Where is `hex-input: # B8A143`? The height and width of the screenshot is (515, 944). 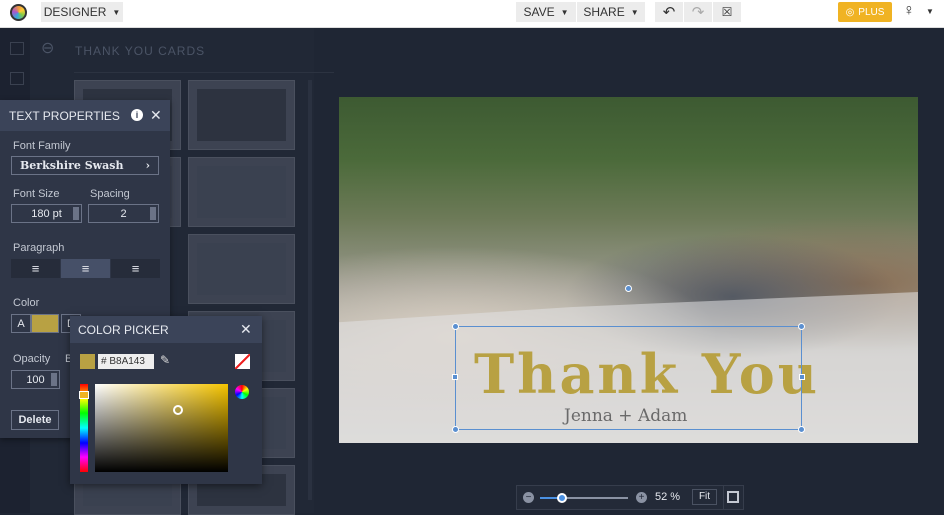 hex-input: # B8A143 is located at coordinates (126, 361).